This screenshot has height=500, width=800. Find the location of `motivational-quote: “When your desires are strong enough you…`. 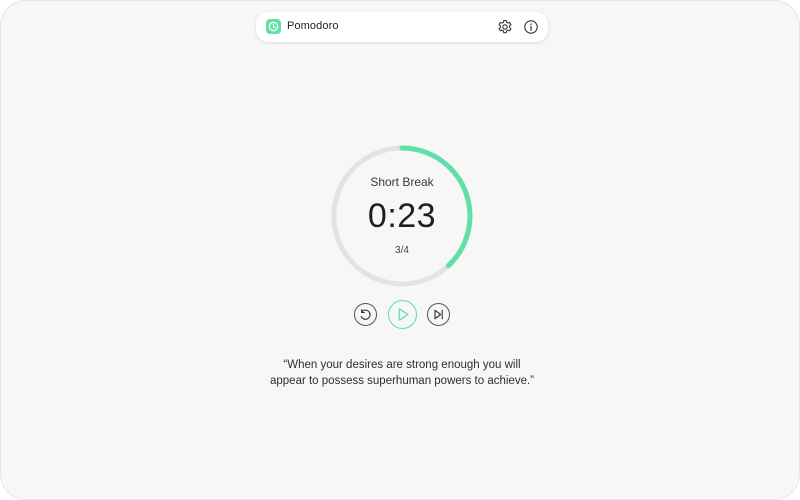

motivational-quote: “When your desires are strong enough you… is located at coordinates (402, 373).